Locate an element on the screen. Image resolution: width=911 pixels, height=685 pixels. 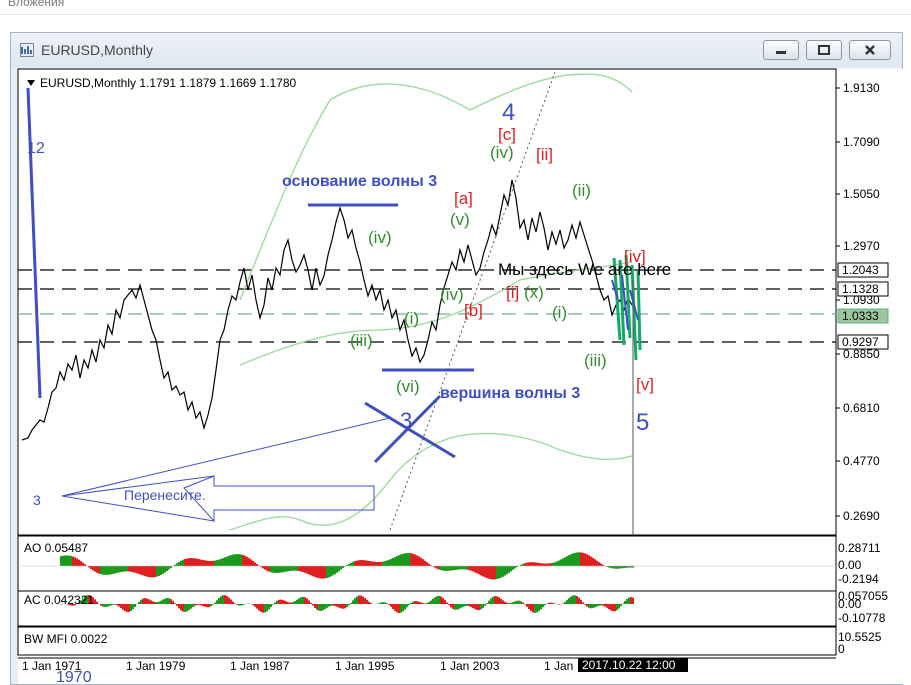
price-box-2-label: 1.1328 is located at coordinates (860, 289).